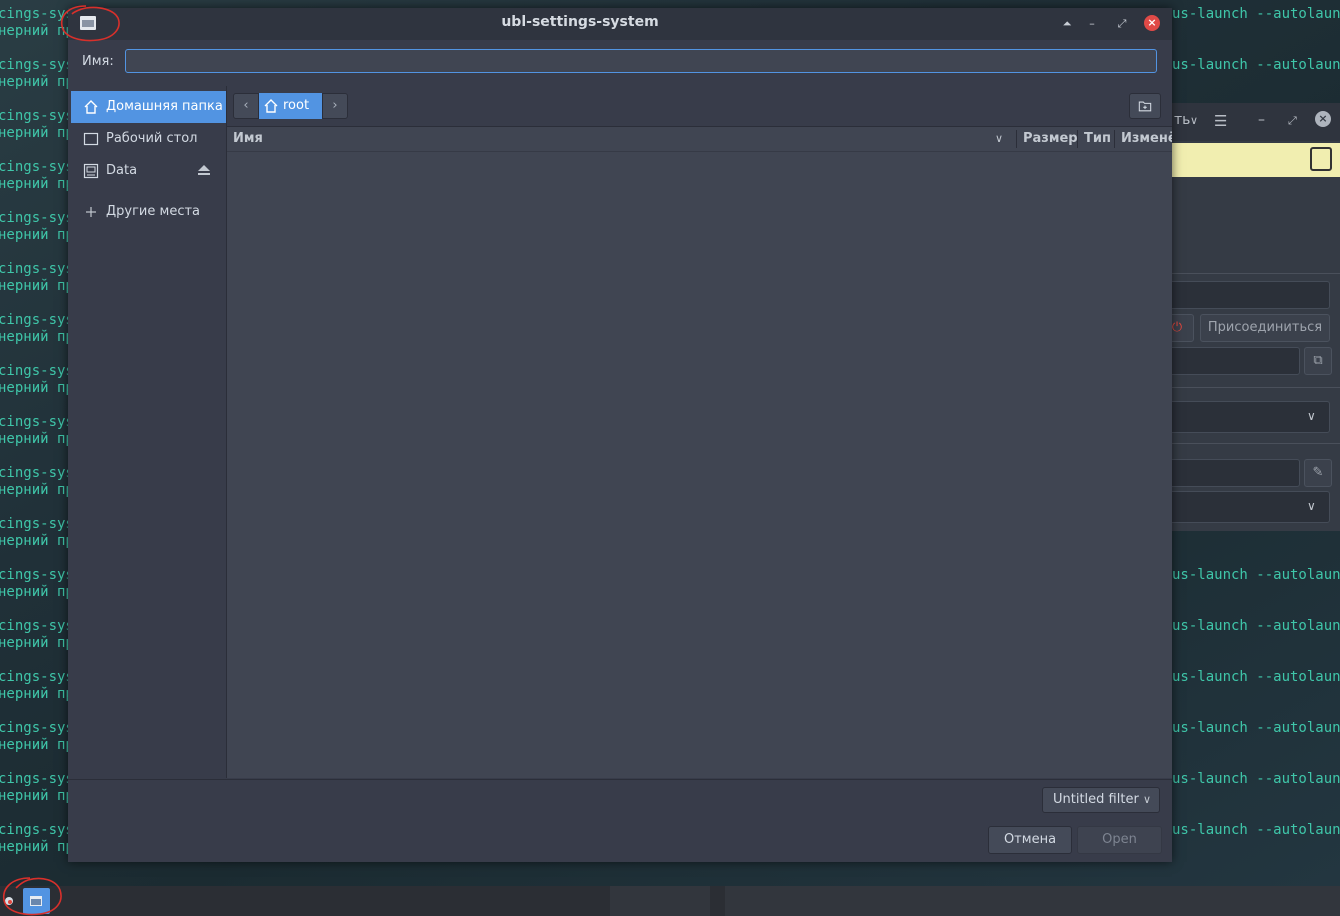 The image size is (1340, 916). What do you see at coordinates (164, 106) in the screenshot?
I see `sidebar-item-label: Домашняя папка` at bounding box center [164, 106].